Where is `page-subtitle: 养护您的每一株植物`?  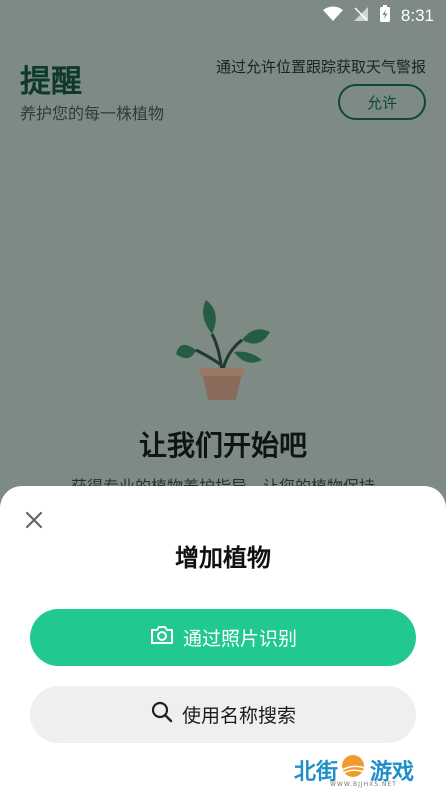 page-subtitle: 养护您的每一株植物 is located at coordinates (92, 113).